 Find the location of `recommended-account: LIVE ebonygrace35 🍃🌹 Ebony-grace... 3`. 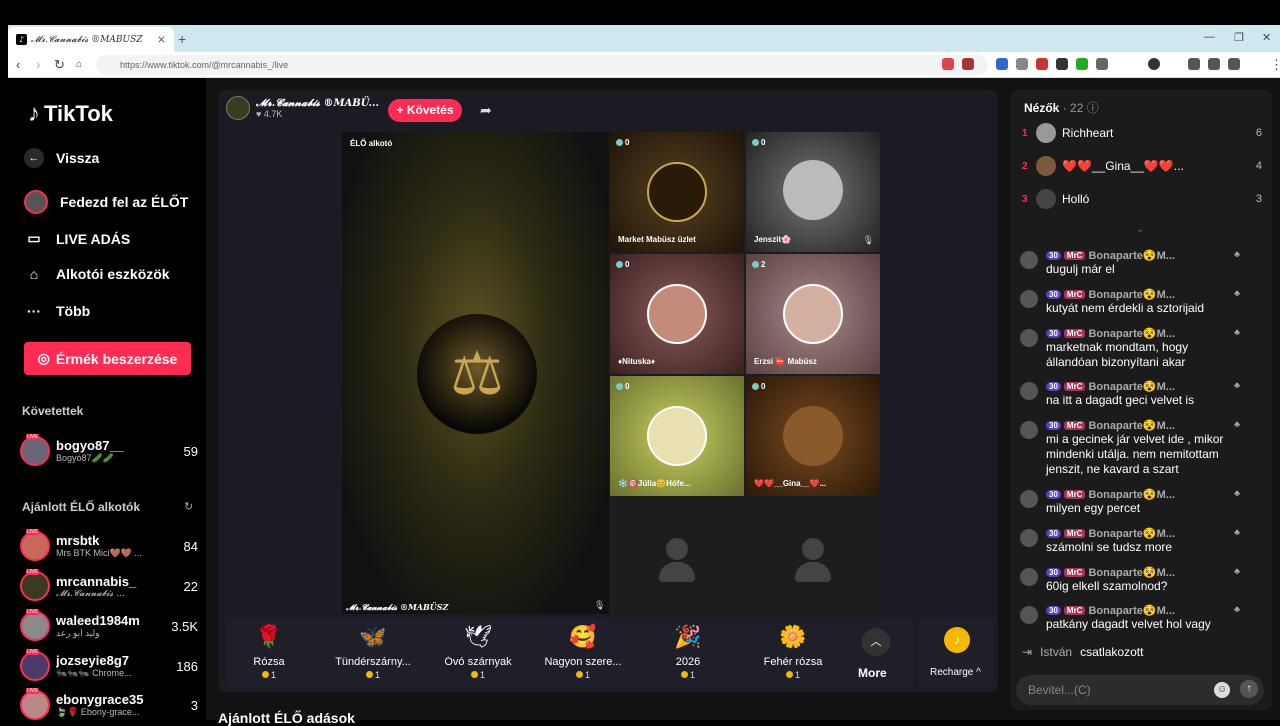

recommended-account: LIVE ebonygrace35 🍃🌹 Ebony-grace... 3 is located at coordinates (109, 705).